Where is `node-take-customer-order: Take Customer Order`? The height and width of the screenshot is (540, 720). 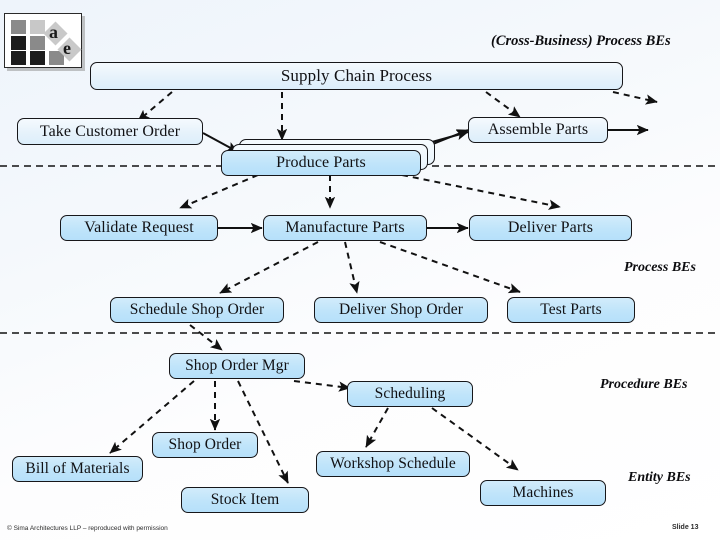 node-take-customer-order: Take Customer Order is located at coordinates (110, 131).